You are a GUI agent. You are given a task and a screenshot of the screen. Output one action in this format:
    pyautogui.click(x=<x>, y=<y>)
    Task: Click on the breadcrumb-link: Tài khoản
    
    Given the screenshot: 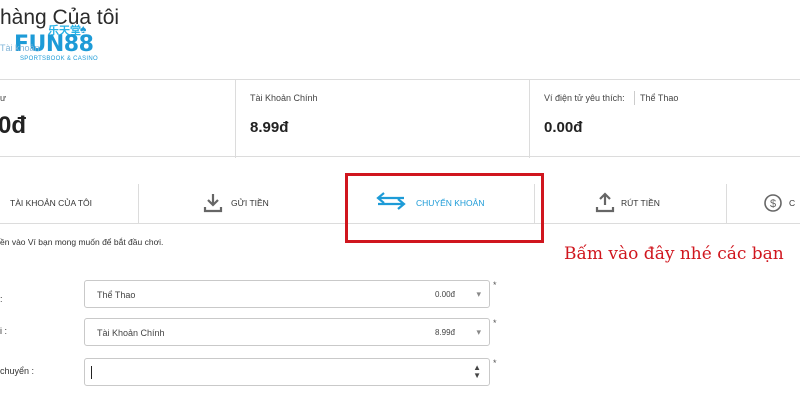 What is the action you would take?
    pyautogui.click(x=20, y=48)
    